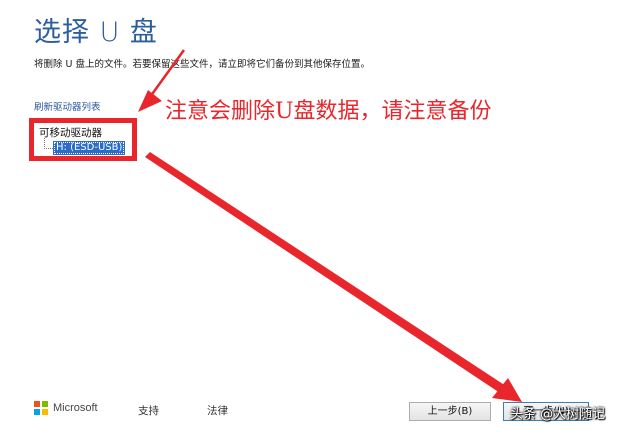 The image size is (640, 437). I want to click on tree-connector, so click(48, 143).